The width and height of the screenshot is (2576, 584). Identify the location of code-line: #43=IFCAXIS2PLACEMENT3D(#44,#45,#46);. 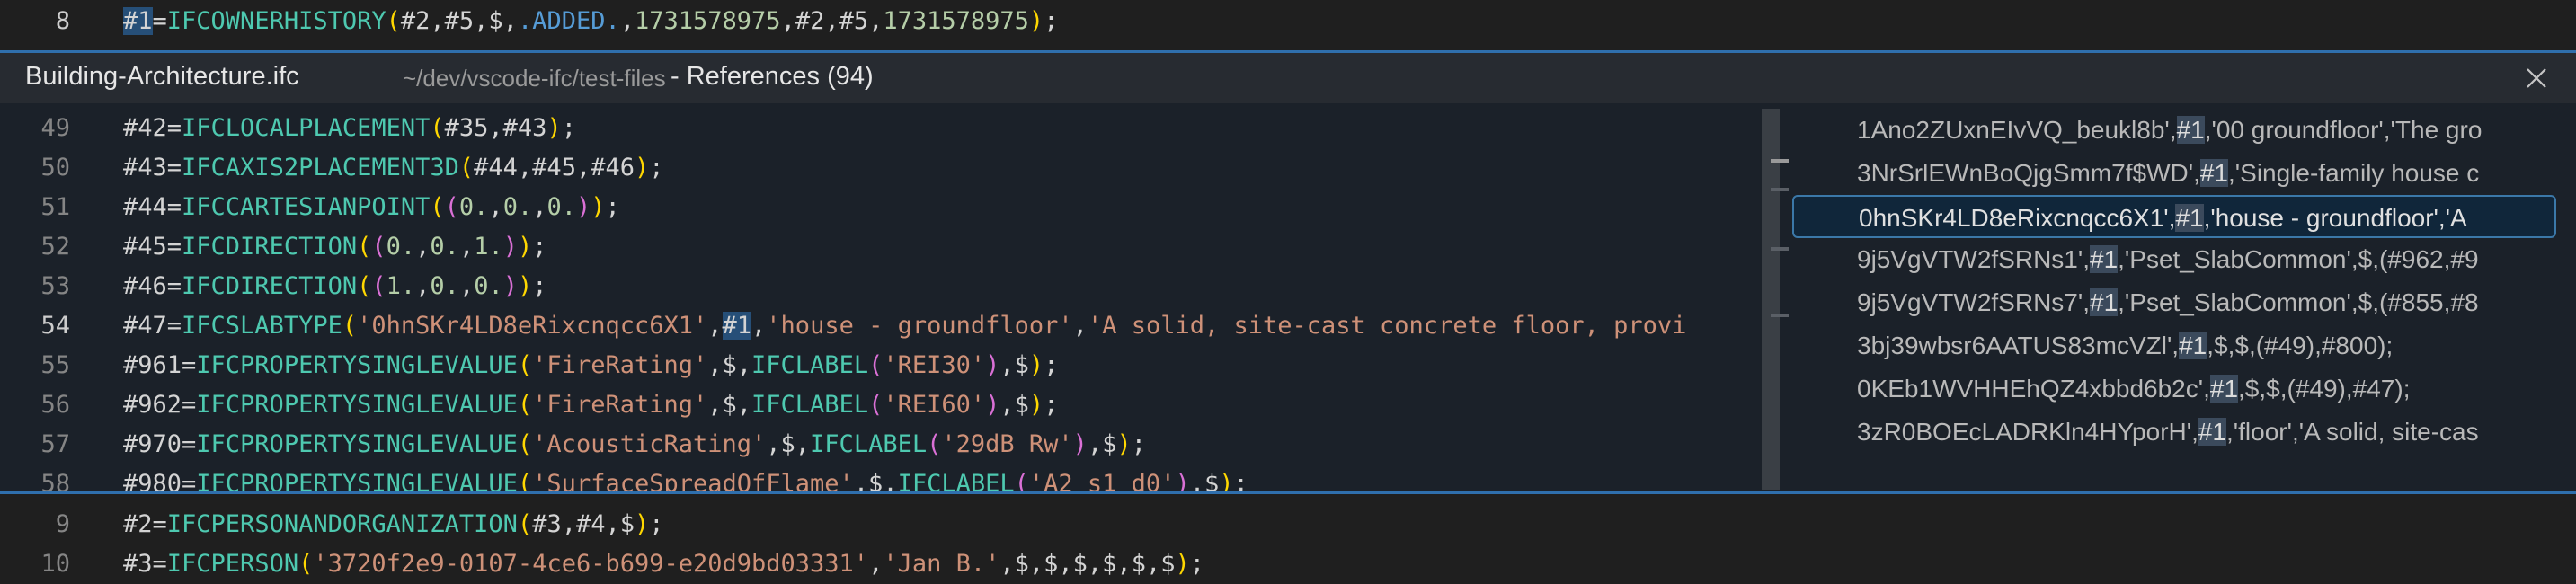
(393, 168).